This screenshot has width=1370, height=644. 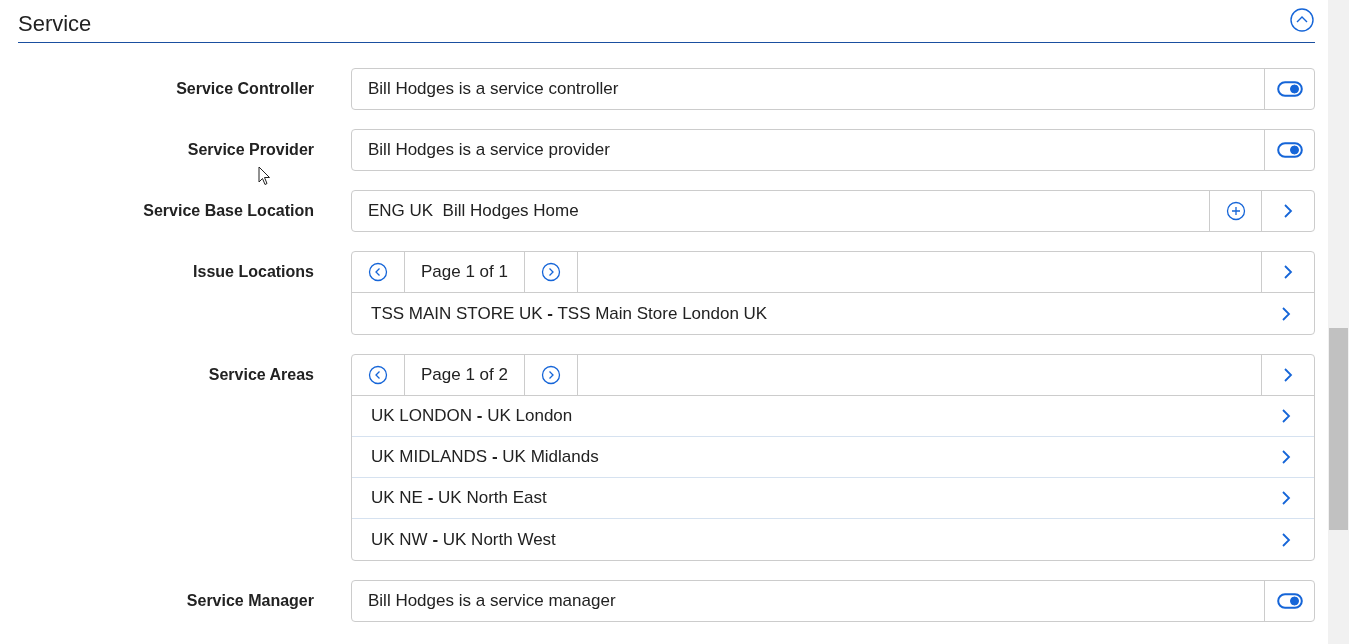 I want to click on page-indicator: Page 1 of 2, so click(x=465, y=375).